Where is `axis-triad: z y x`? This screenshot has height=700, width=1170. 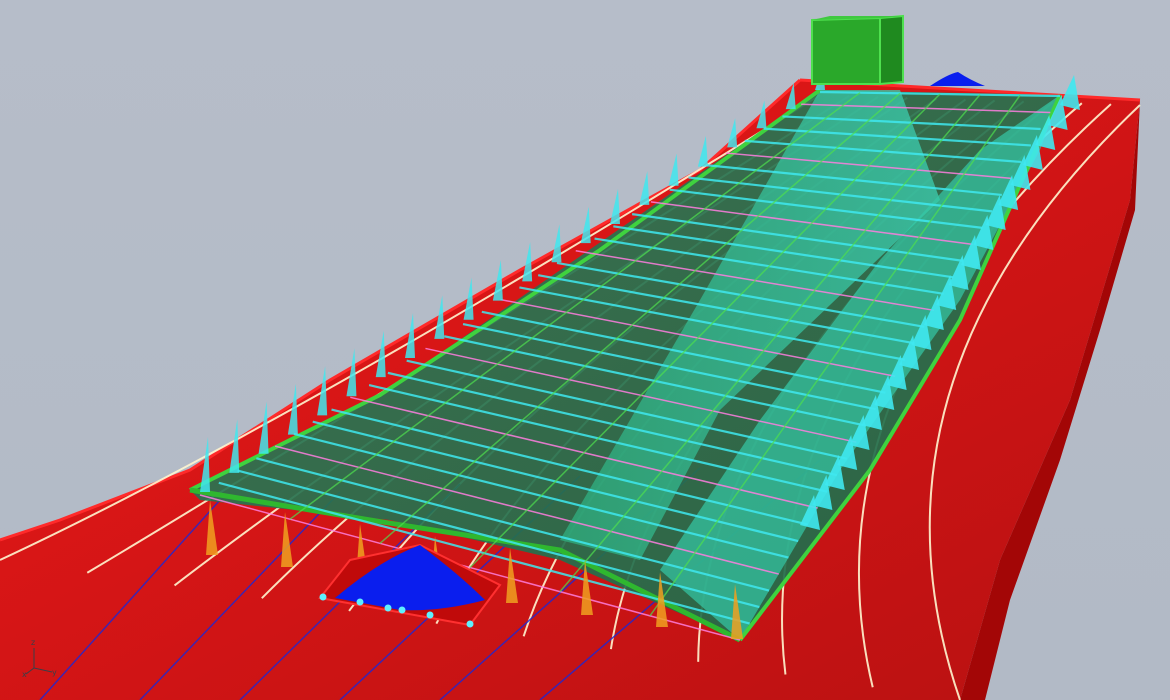 axis-triad: z y x is located at coordinates (42, 658).